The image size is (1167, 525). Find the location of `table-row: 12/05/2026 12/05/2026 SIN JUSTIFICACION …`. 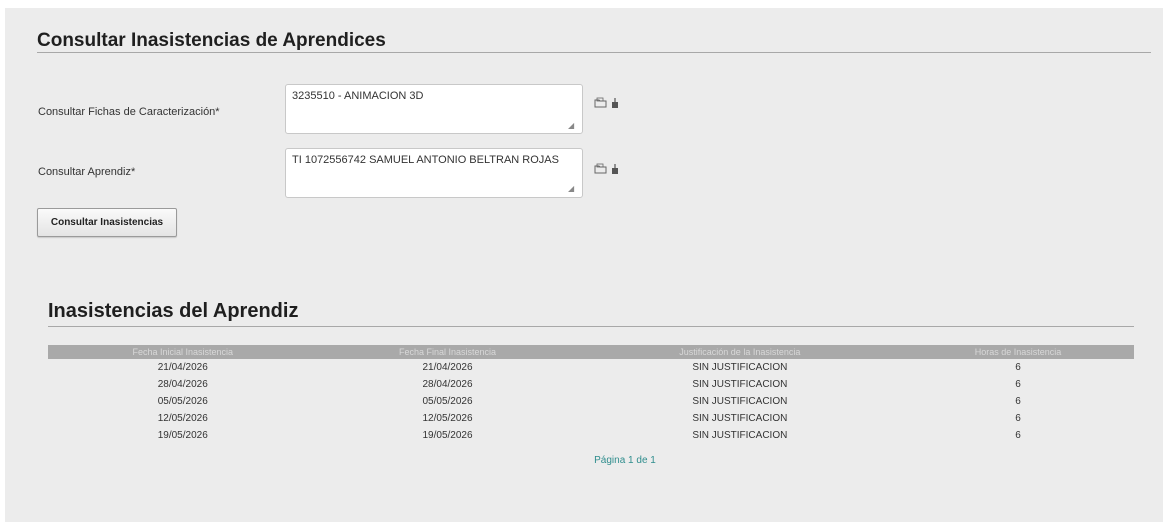

table-row: 12/05/2026 12/05/2026 SIN JUSTIFICACION … is located at coordinates (591, 418).